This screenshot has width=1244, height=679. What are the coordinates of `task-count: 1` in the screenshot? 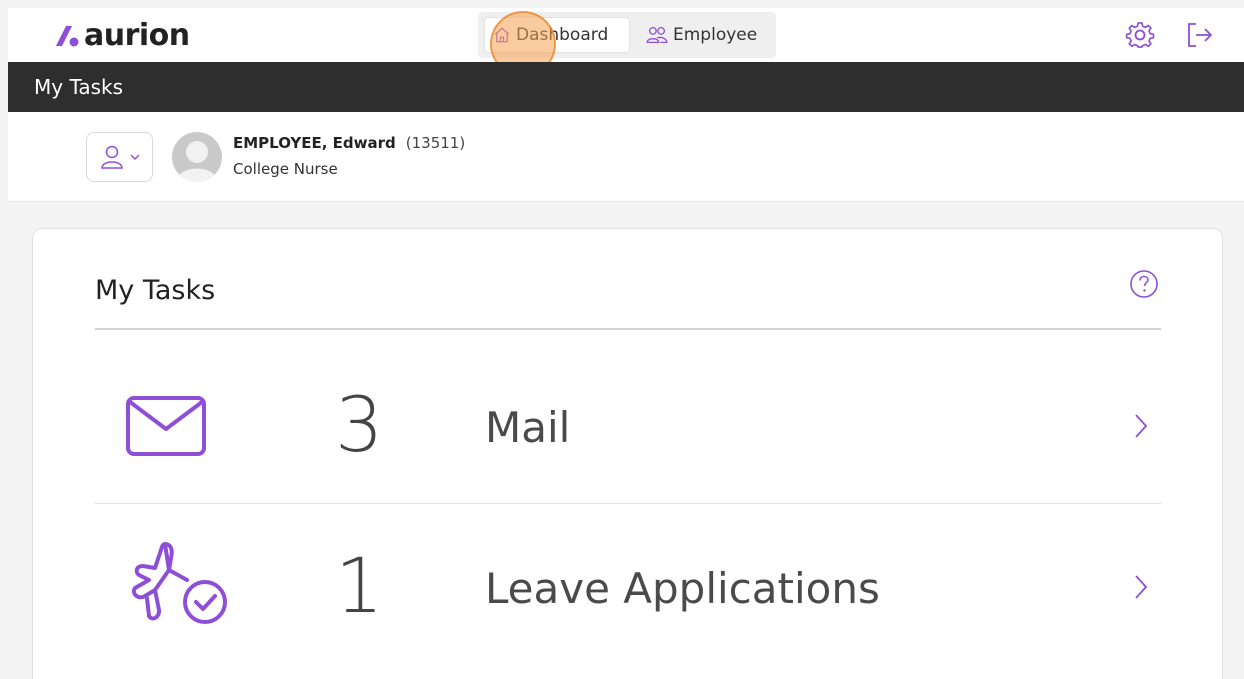 It's located at (359, 585).